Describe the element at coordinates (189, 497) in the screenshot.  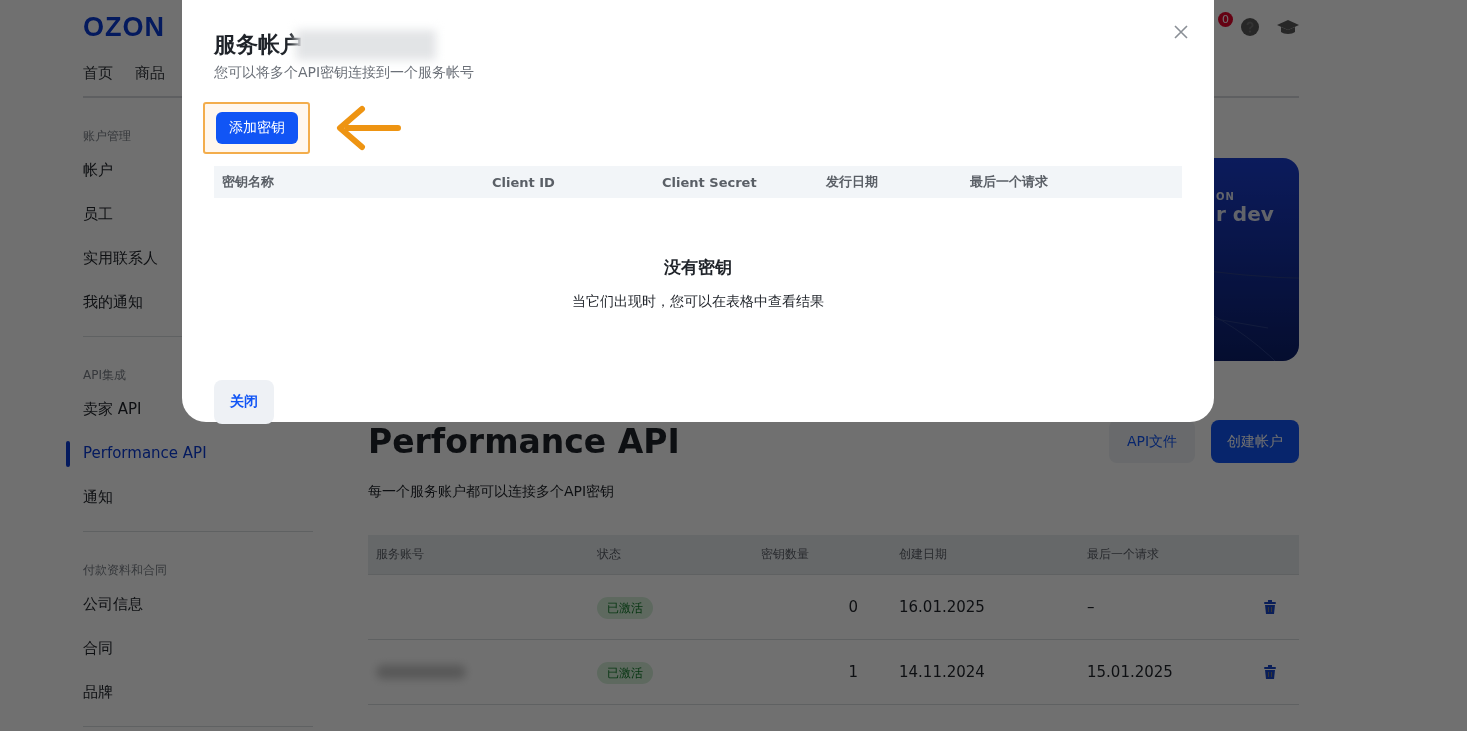
I see `sidebar-item: 通知` at that location.